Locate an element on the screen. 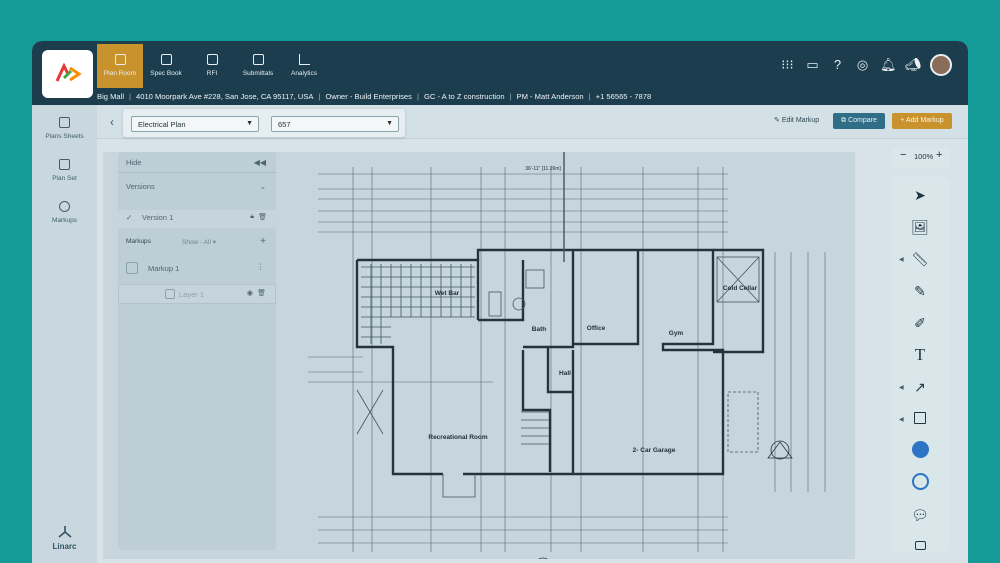 This screenshot has width=1000, height=563. version-item-label: Version 1 is located at coordinates (158, 217).